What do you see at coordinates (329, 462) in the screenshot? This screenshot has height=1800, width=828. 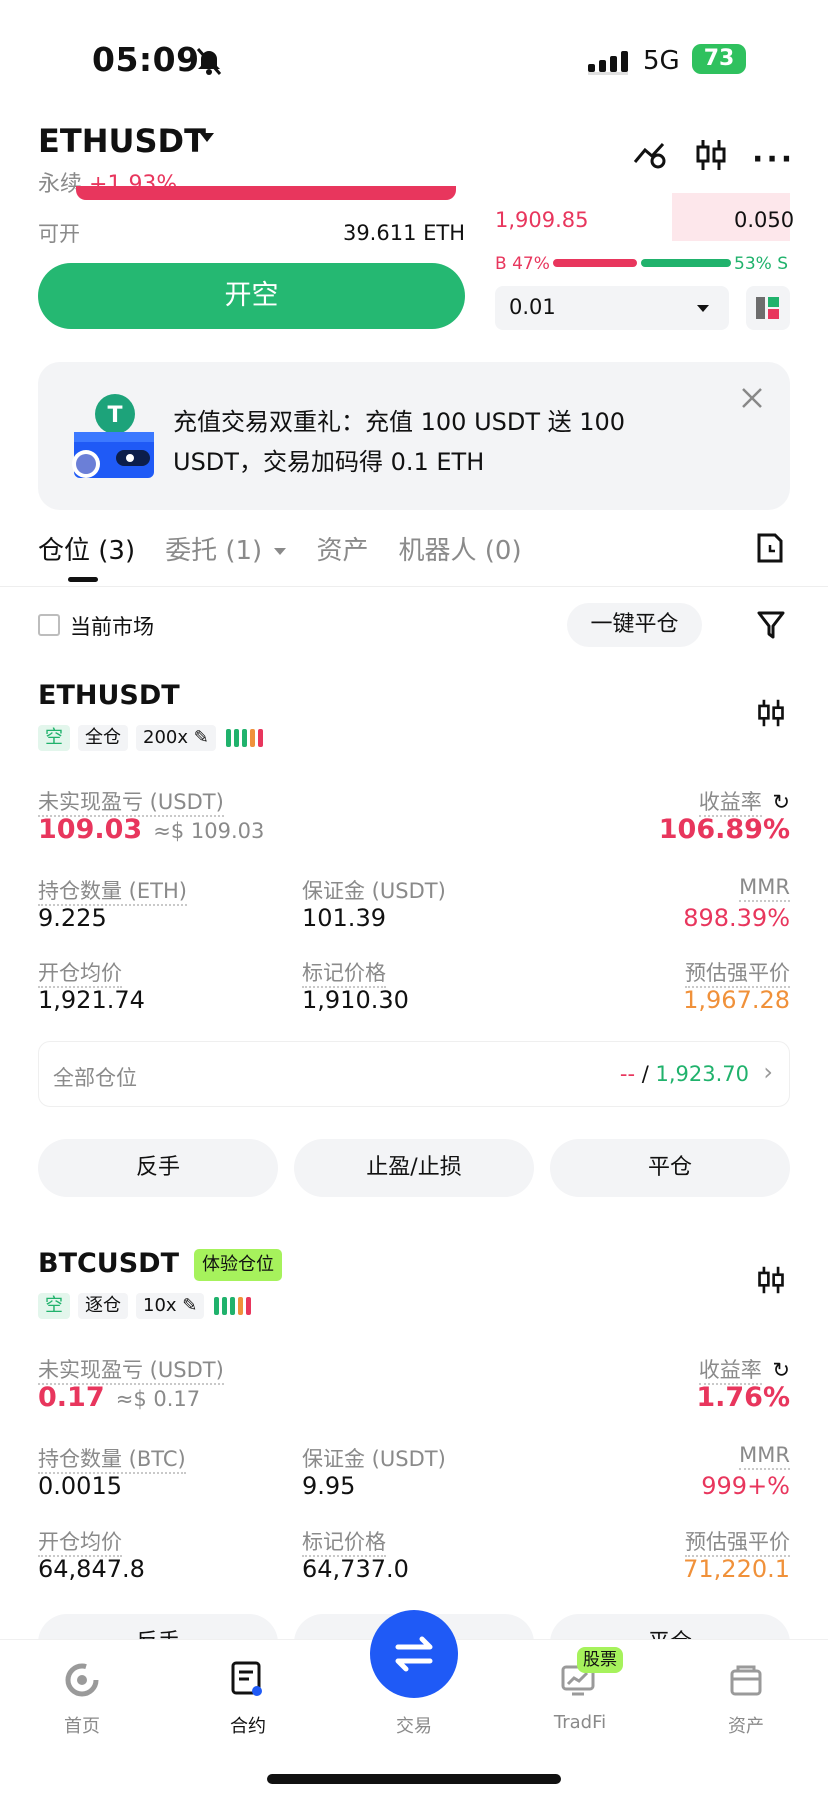 I see `promo-text-line2: USDT，交易加码得 0.1 ETH` at bounding box center [329, 462].